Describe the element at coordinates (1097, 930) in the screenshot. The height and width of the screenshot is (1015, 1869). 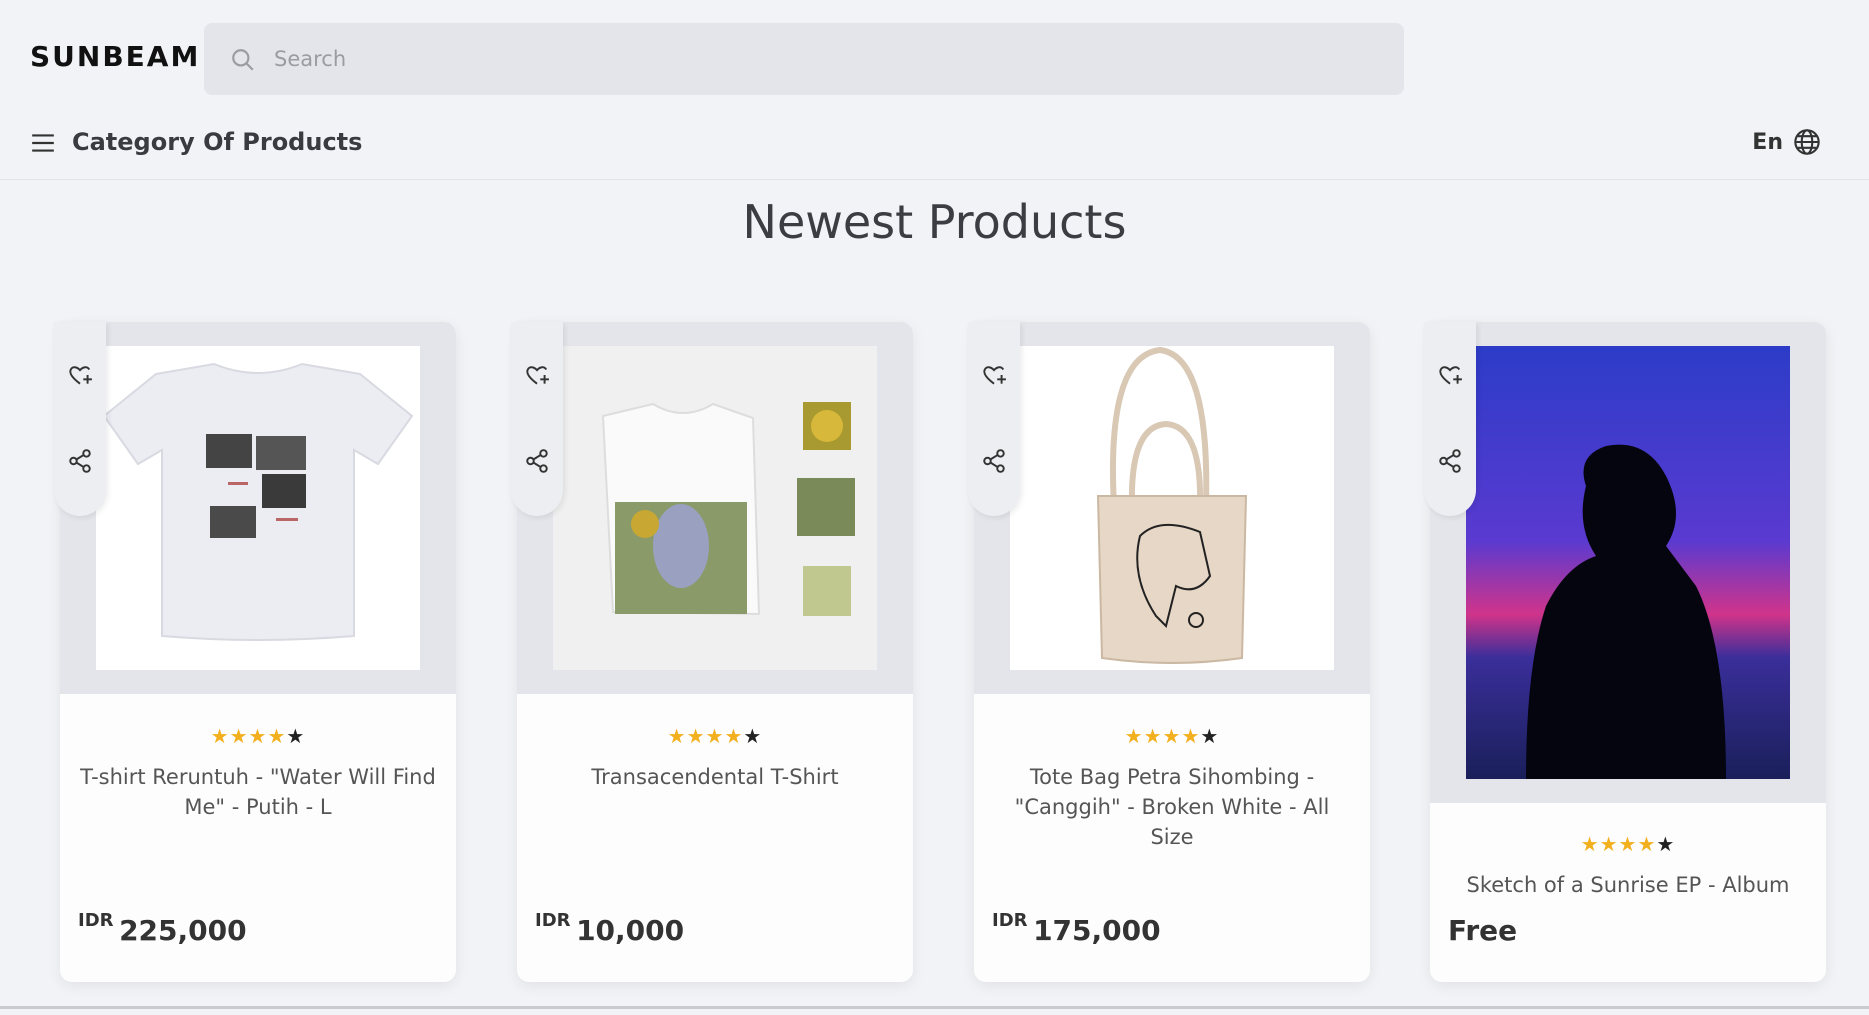
I see `price-amount: 175,000` at that location.